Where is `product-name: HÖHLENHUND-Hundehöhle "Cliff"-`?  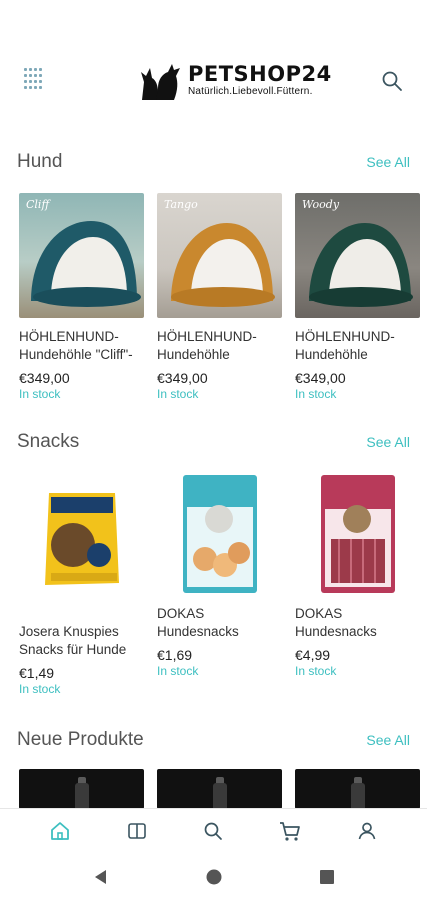 product-name: HÖHLENHUND-Hundehöhle "Cliff"- is located at coordinates (76, 345).